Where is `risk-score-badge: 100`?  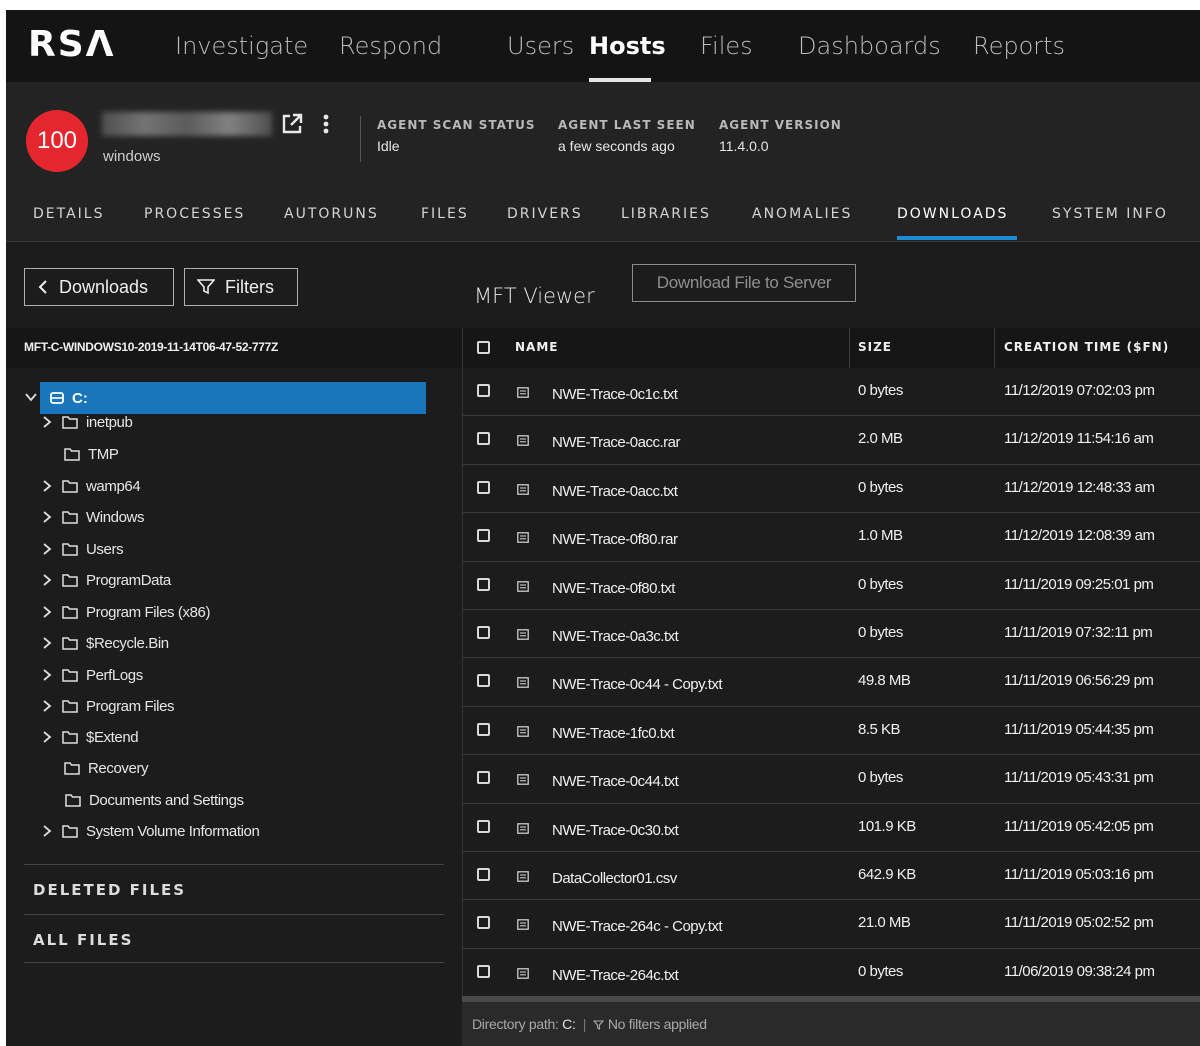 risk-score-badge: 100 is located at coordinates (57, 141).